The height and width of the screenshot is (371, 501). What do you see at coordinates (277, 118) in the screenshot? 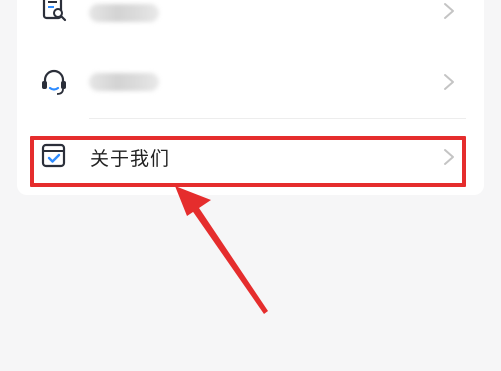
I see `divider` at bounding box center [277, 118].